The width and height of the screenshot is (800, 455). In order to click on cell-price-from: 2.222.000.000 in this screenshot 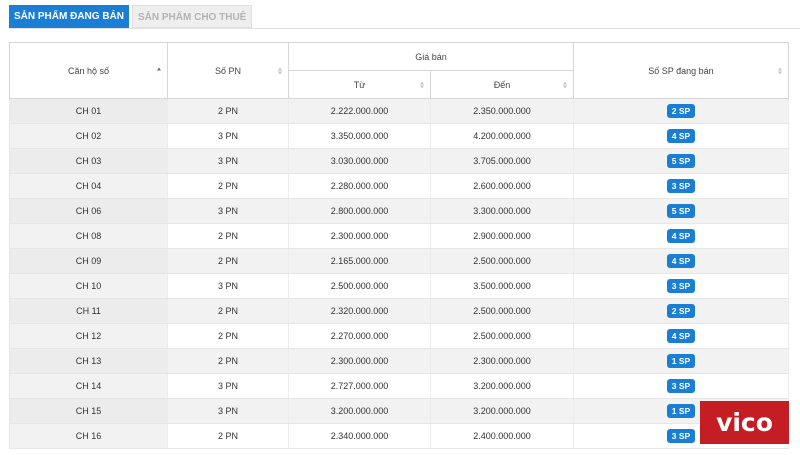, I will do `click(359, 111)`.